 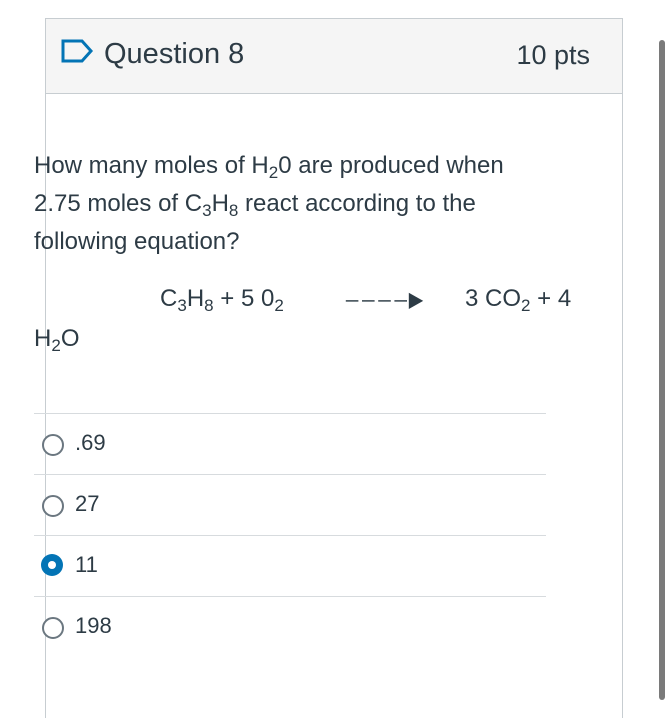 I want to click on scrollbar, so click(x=662, y=370).